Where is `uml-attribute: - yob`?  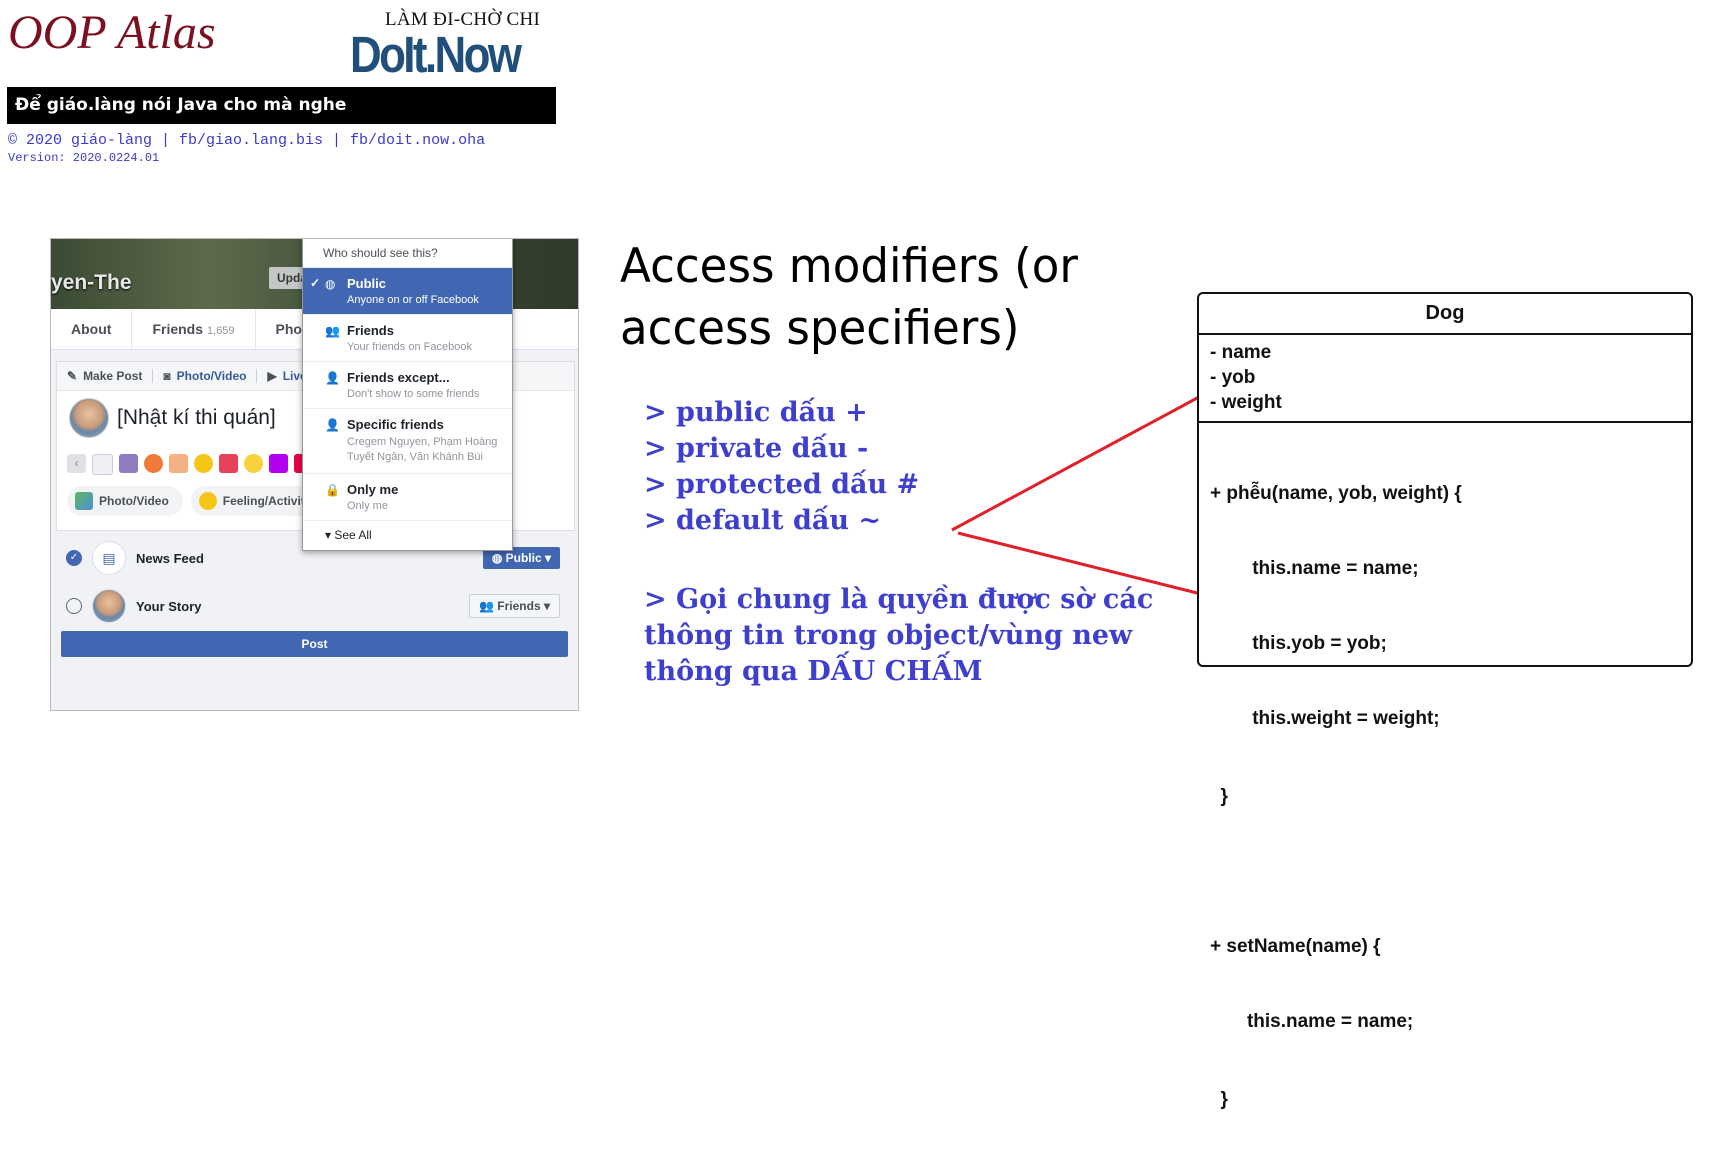
uml-attribute: - yob is located at coordinates (1233, 377).